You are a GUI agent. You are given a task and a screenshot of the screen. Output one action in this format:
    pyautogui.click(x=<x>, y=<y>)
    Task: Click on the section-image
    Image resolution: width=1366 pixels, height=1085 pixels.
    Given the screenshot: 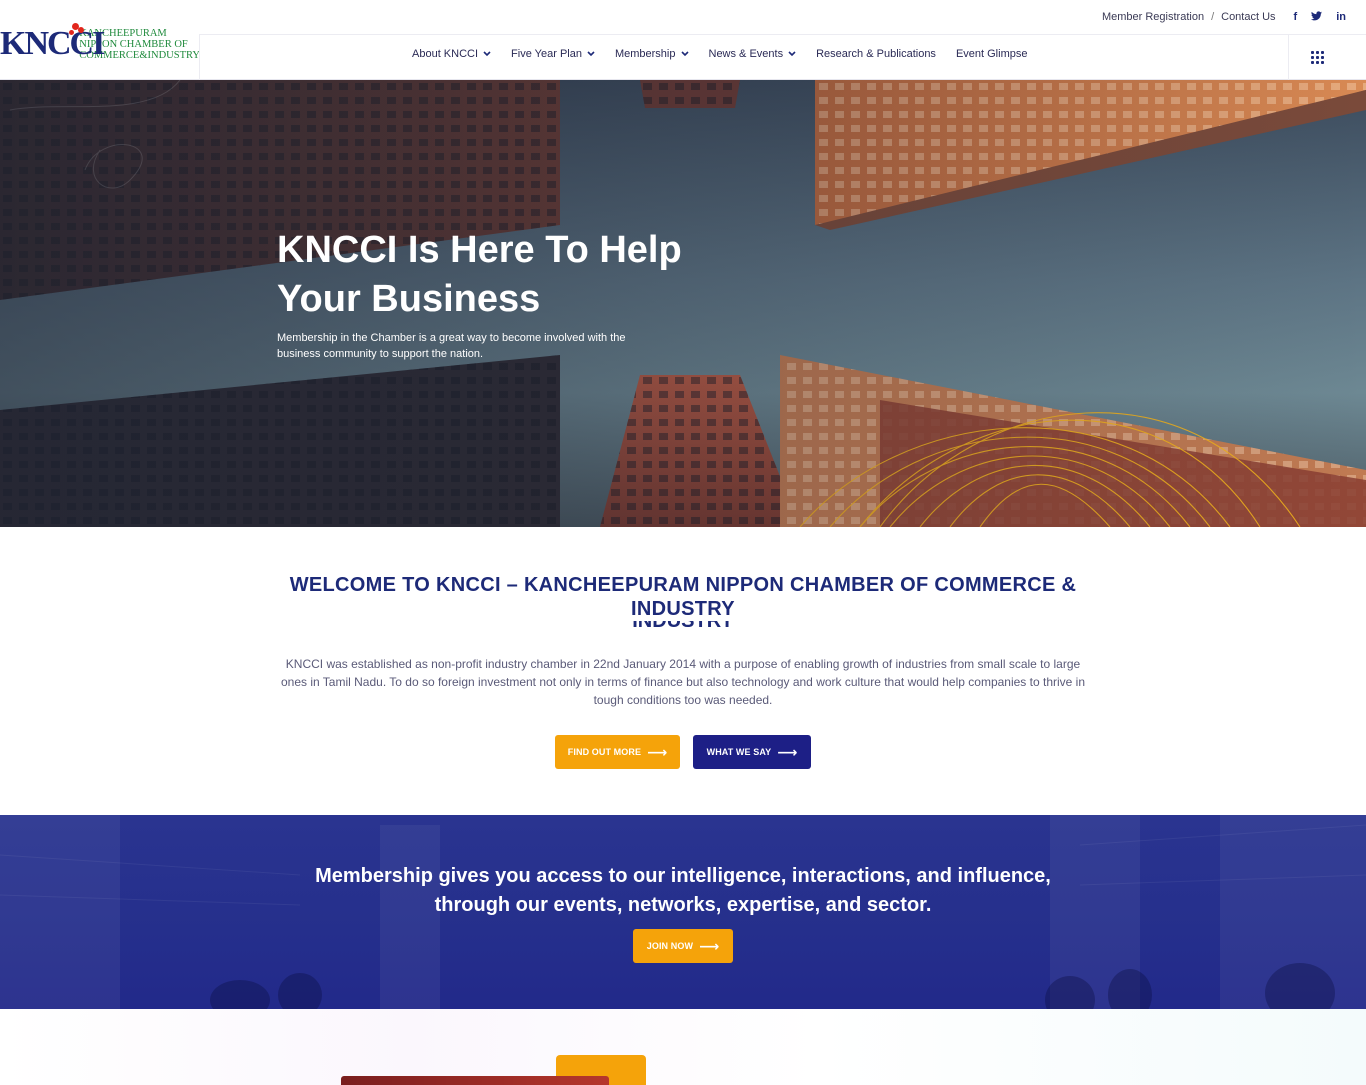 What is the action you would take?
    pyautogui.click(x=475, y=1080)
    